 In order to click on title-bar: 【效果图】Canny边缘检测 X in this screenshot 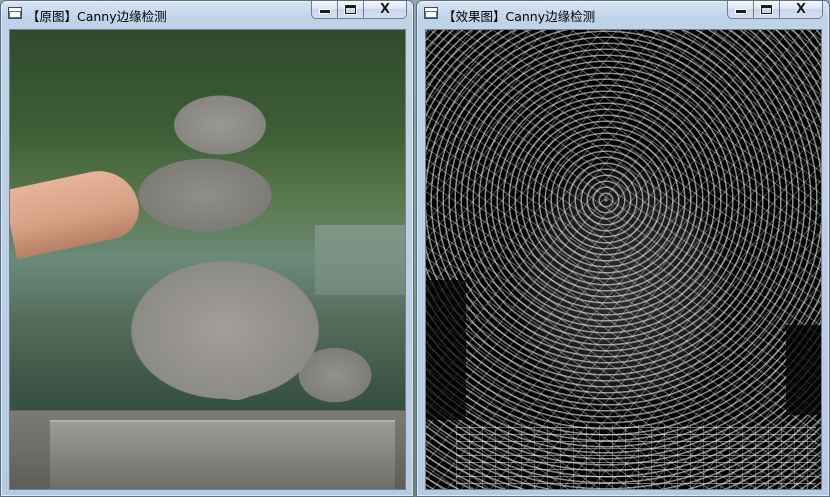, I will do `click(623, 14)`.